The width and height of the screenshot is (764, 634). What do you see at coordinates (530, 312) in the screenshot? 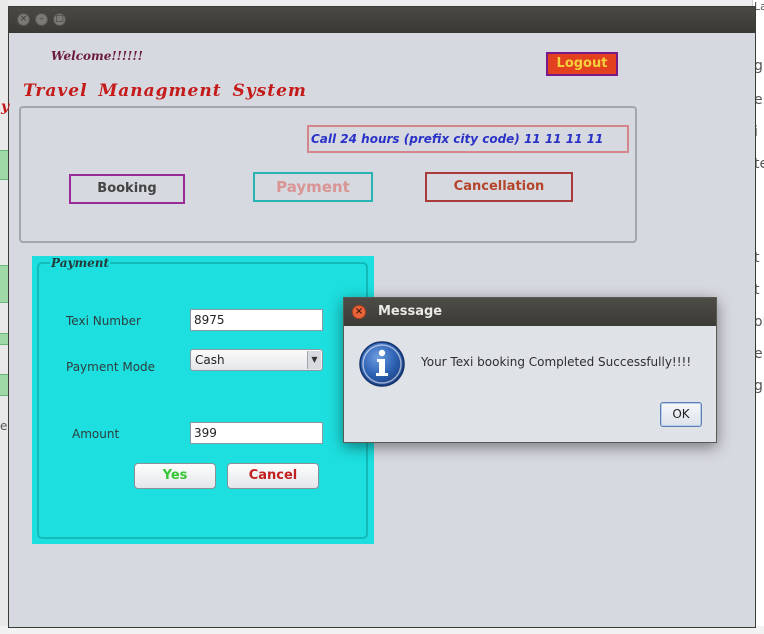
I see `dialog-titlebar: × Message` at bounding box center [530, 312].